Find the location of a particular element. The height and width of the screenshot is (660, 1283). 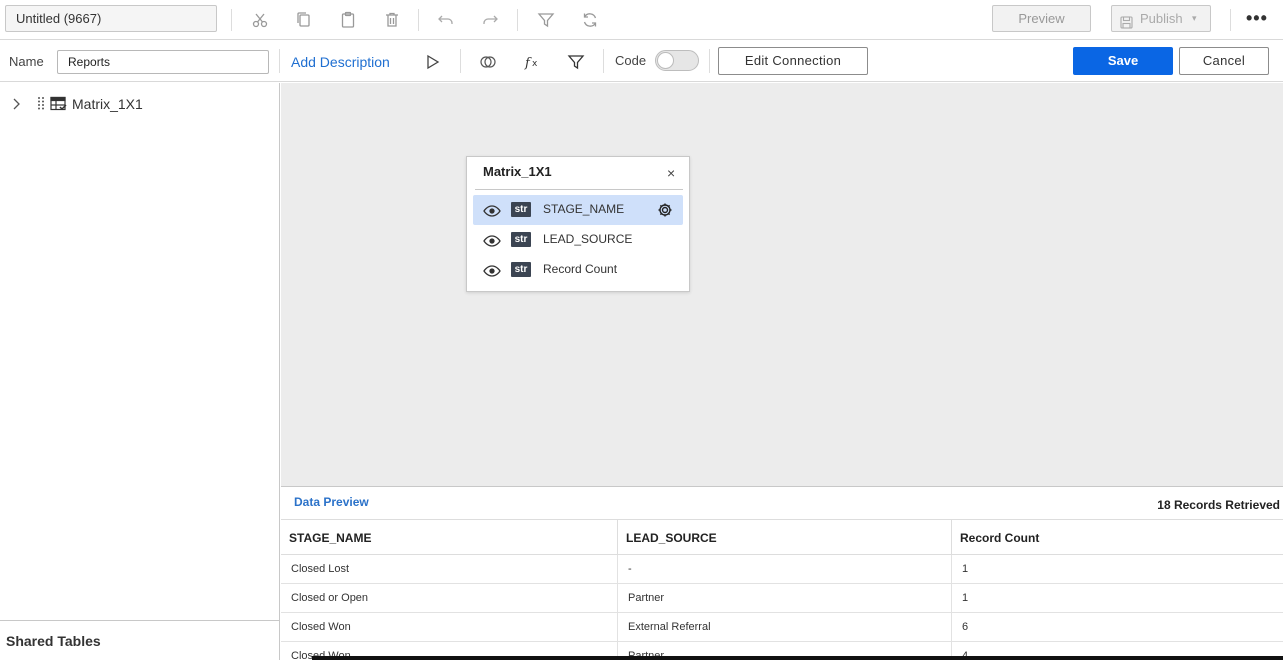

name-input is located at coordinates (163, 62).